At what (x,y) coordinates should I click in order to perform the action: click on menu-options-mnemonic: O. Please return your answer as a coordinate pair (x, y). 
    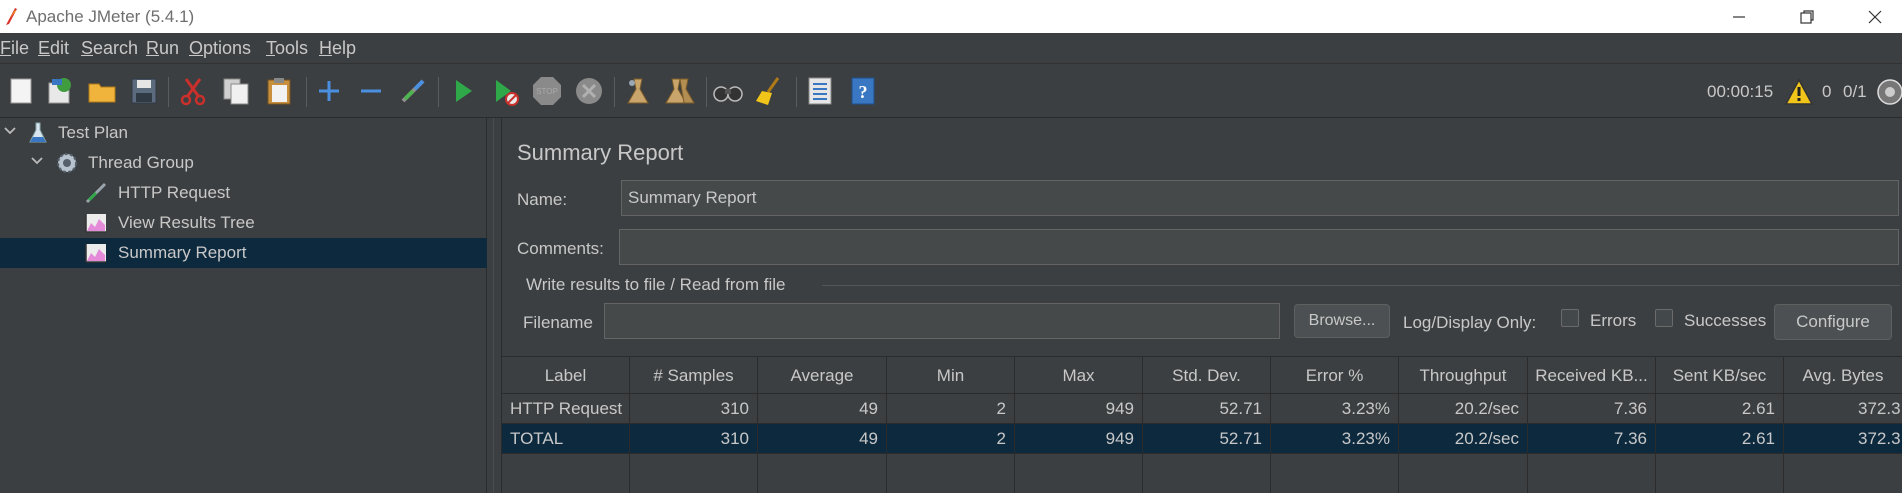
    Looking at the image, I should click on (196, 48).